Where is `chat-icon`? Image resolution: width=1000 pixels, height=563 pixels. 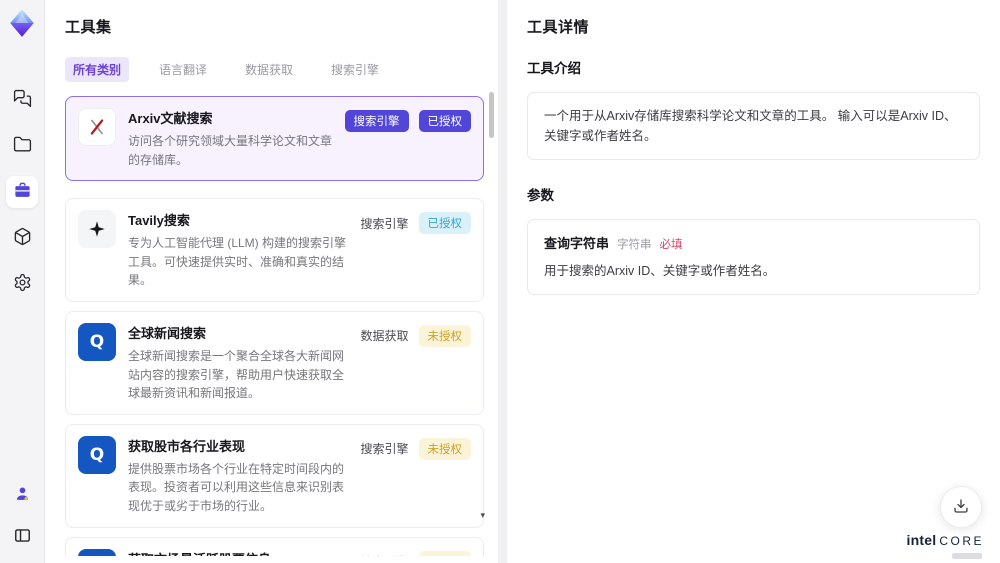 chat-icon is located at coordinates (22, 100).